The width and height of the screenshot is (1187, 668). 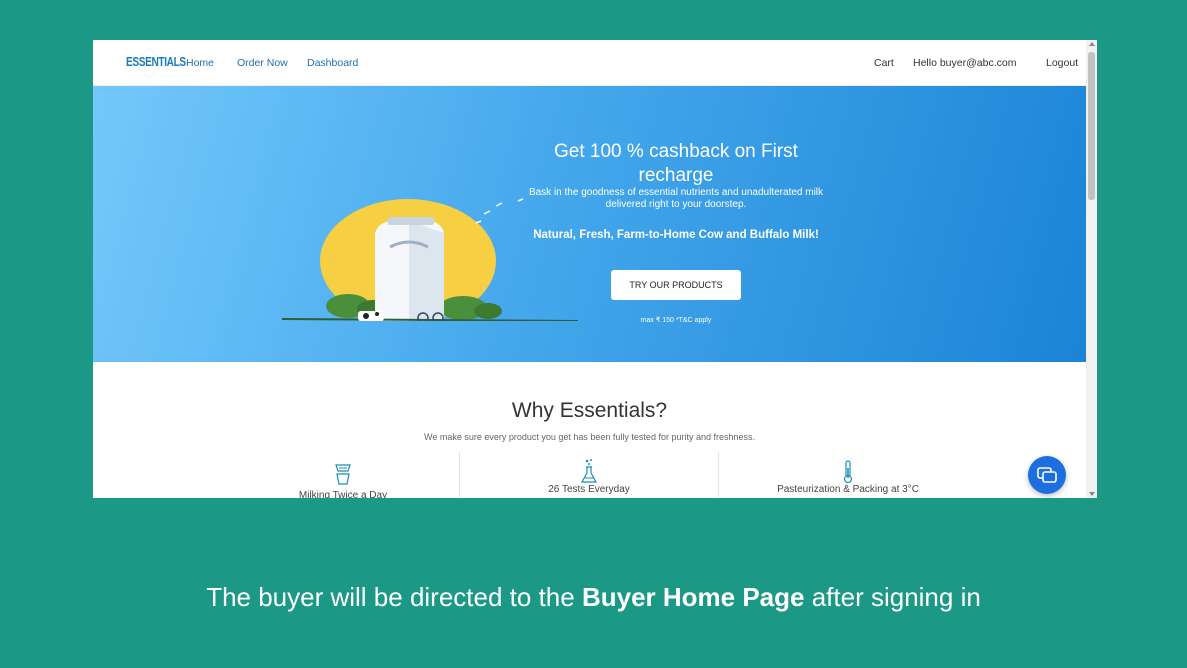 I want to click on feature-pasteurization: Pasteurization & Packing at 3°C, so click(x=848, y=476).